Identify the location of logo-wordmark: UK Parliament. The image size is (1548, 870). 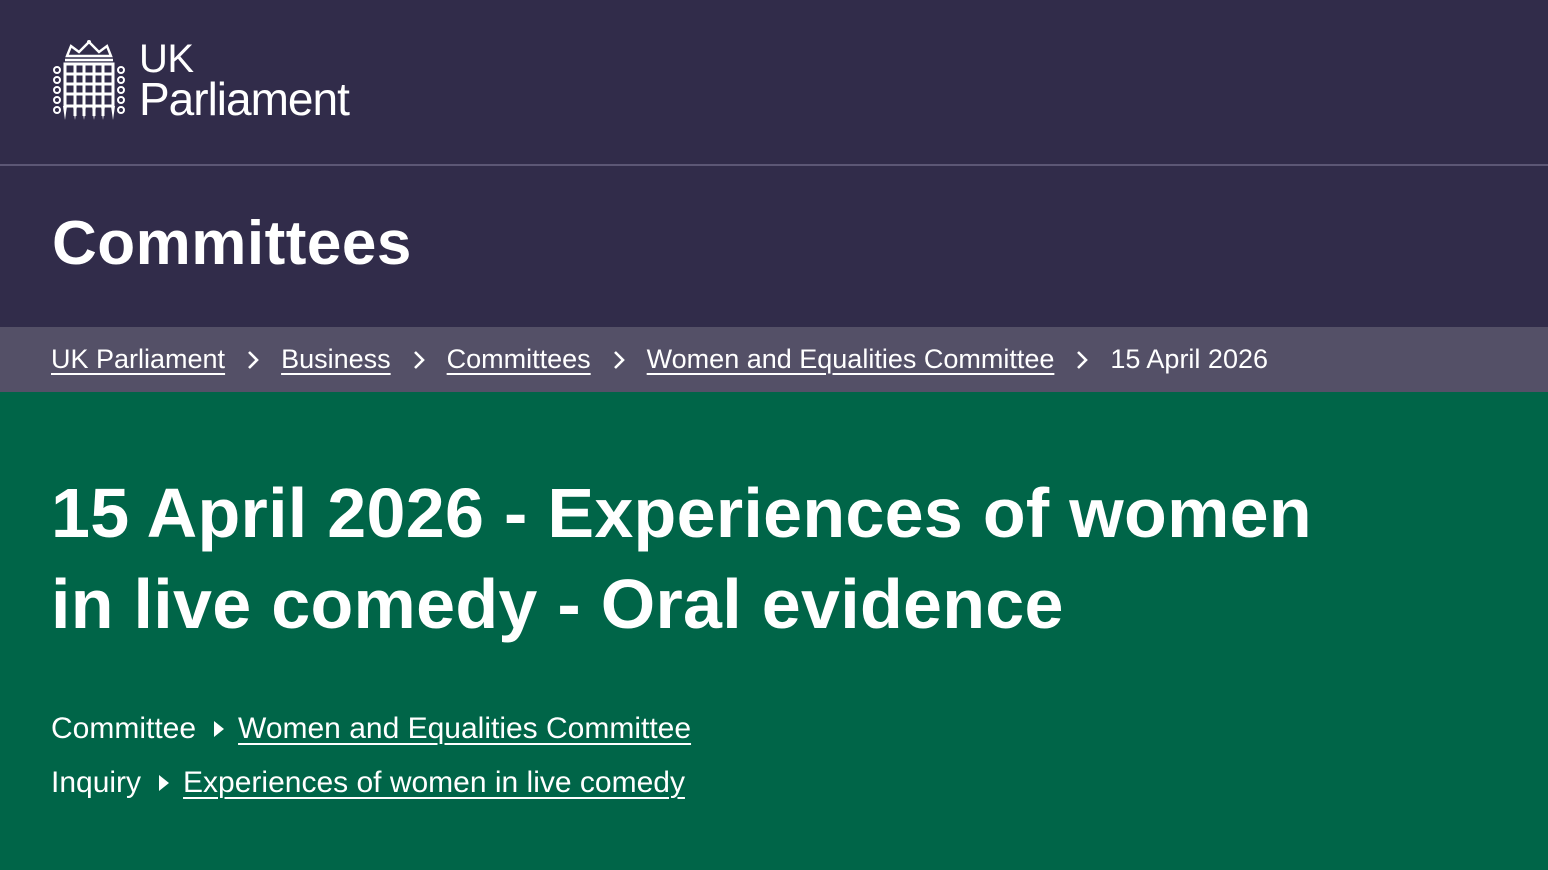
(244, 83).